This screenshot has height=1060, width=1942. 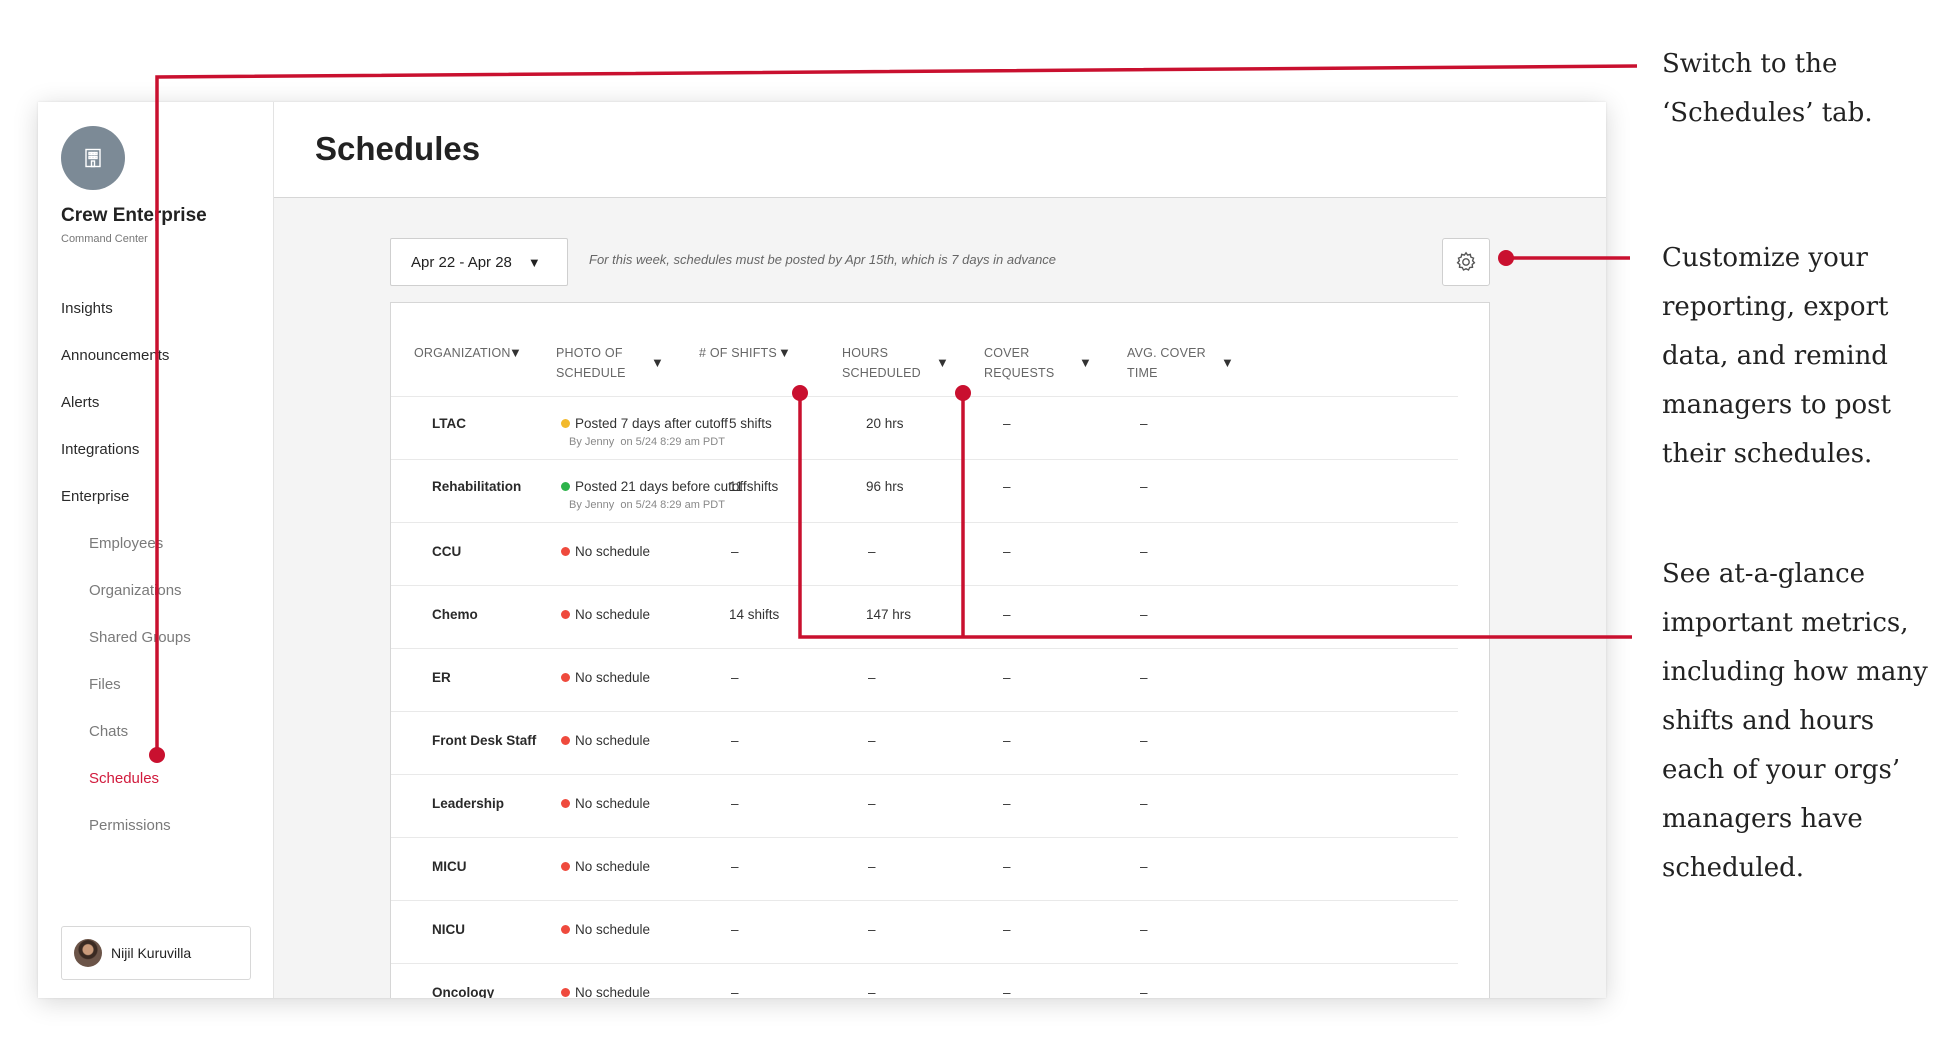 I want to click on annotation-schedules-tab: Switch to the ‘Schedules’ tab., so click(x=1767, y=88).